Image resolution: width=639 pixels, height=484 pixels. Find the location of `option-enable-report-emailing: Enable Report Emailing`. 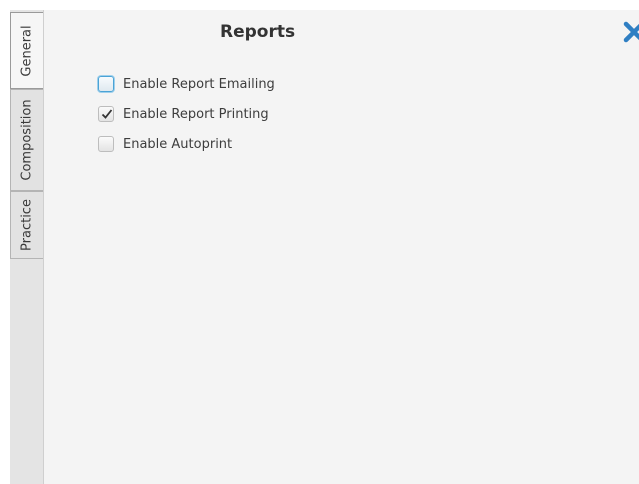

option-enable-report-emailing: Enable Report Emailing is located at coordinates (186, 84).